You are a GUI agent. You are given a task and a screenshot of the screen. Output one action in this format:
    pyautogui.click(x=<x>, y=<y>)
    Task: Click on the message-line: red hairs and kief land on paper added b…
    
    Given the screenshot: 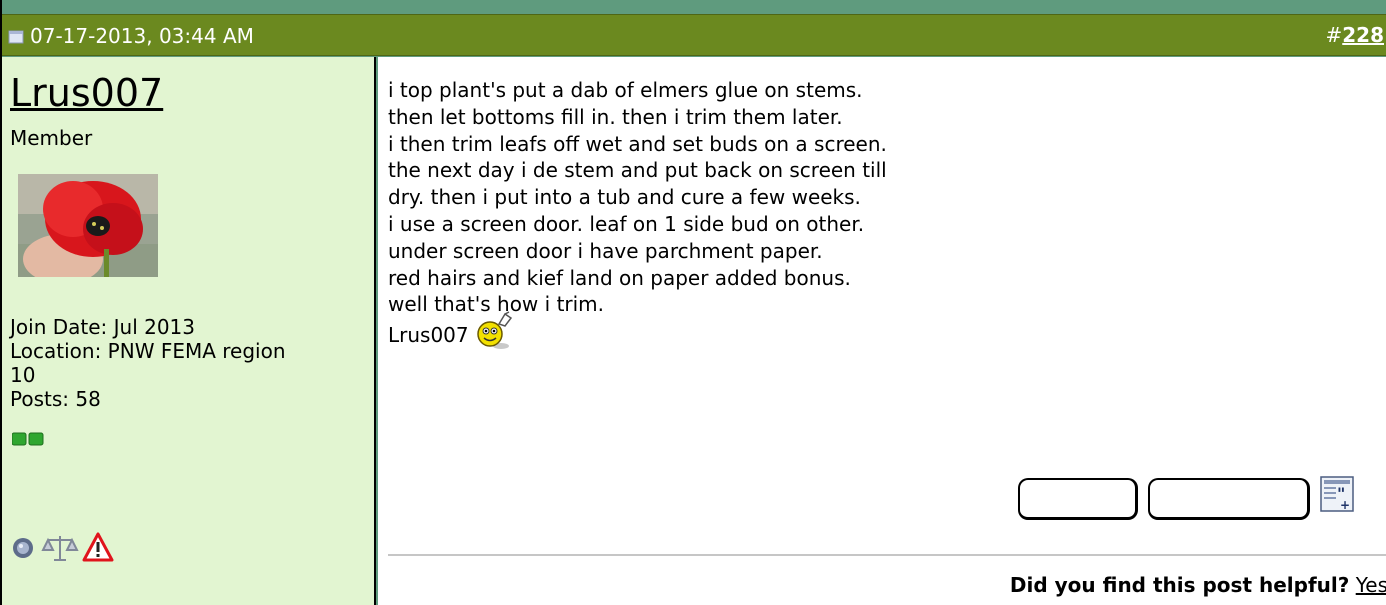 What is the action you would take?
    pyautogui.click(x=619, y=277)
    